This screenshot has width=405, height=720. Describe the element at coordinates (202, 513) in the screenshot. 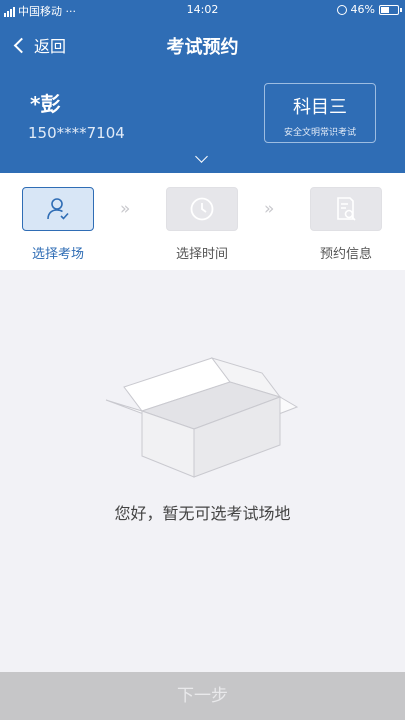

I see `empty-state-message: 您好，暂无可选考试场地` at that location.